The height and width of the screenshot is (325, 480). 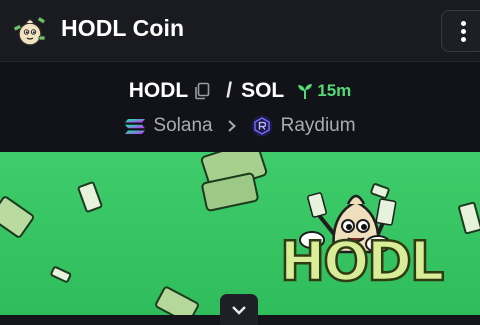 I want to click on hodl-mascot-icon, so click(x=29, y=31).